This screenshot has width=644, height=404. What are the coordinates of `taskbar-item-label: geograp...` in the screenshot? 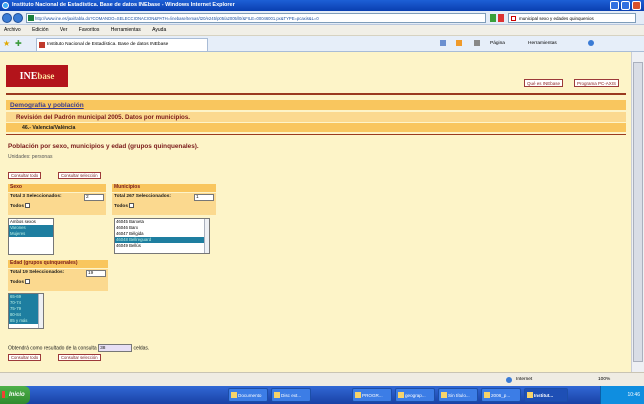 It's located at (415, 395).